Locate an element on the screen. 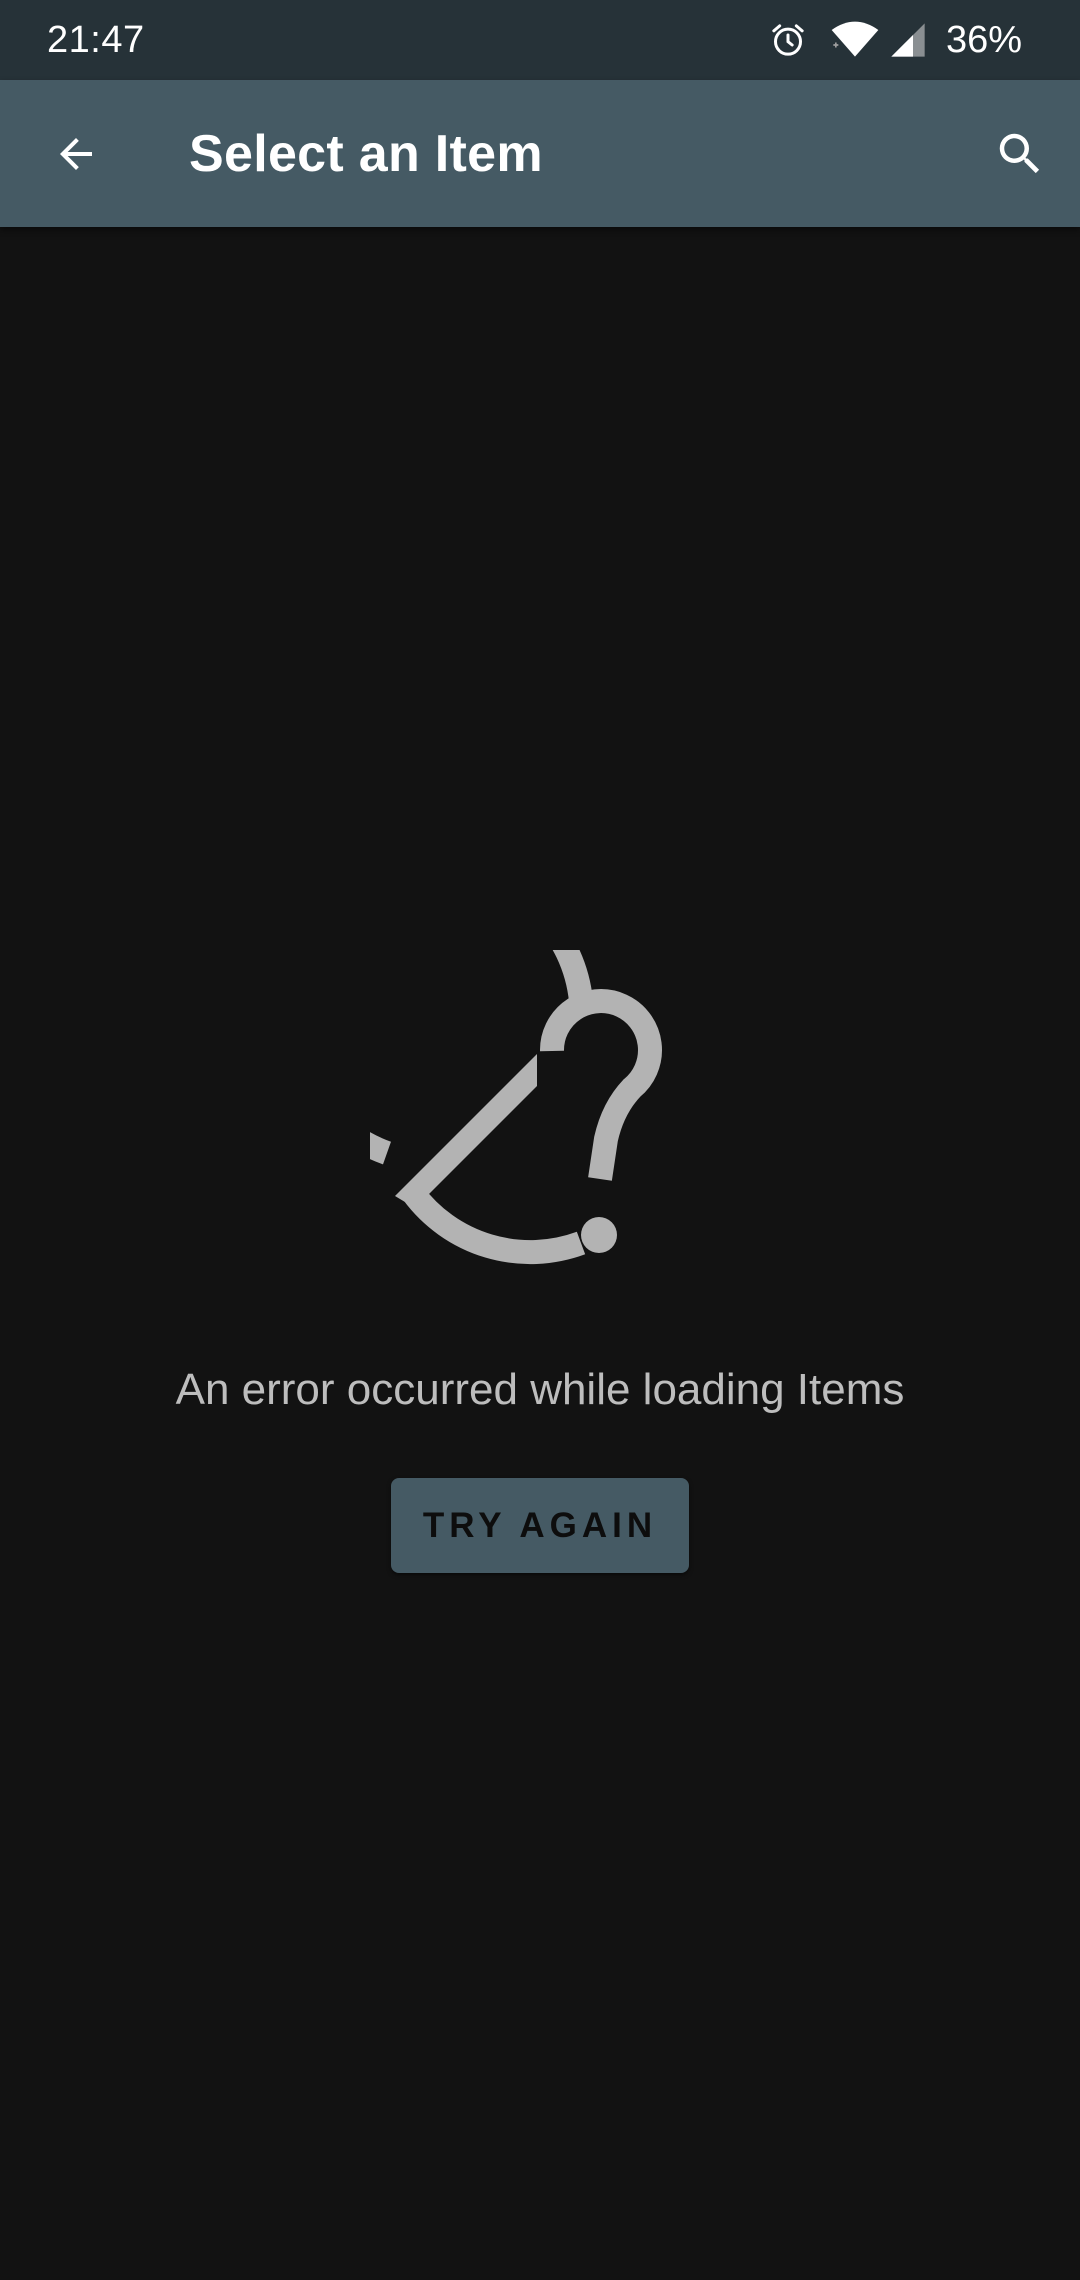  error-message: An error occurred while loading Items is located at coordinates (540, 1389).